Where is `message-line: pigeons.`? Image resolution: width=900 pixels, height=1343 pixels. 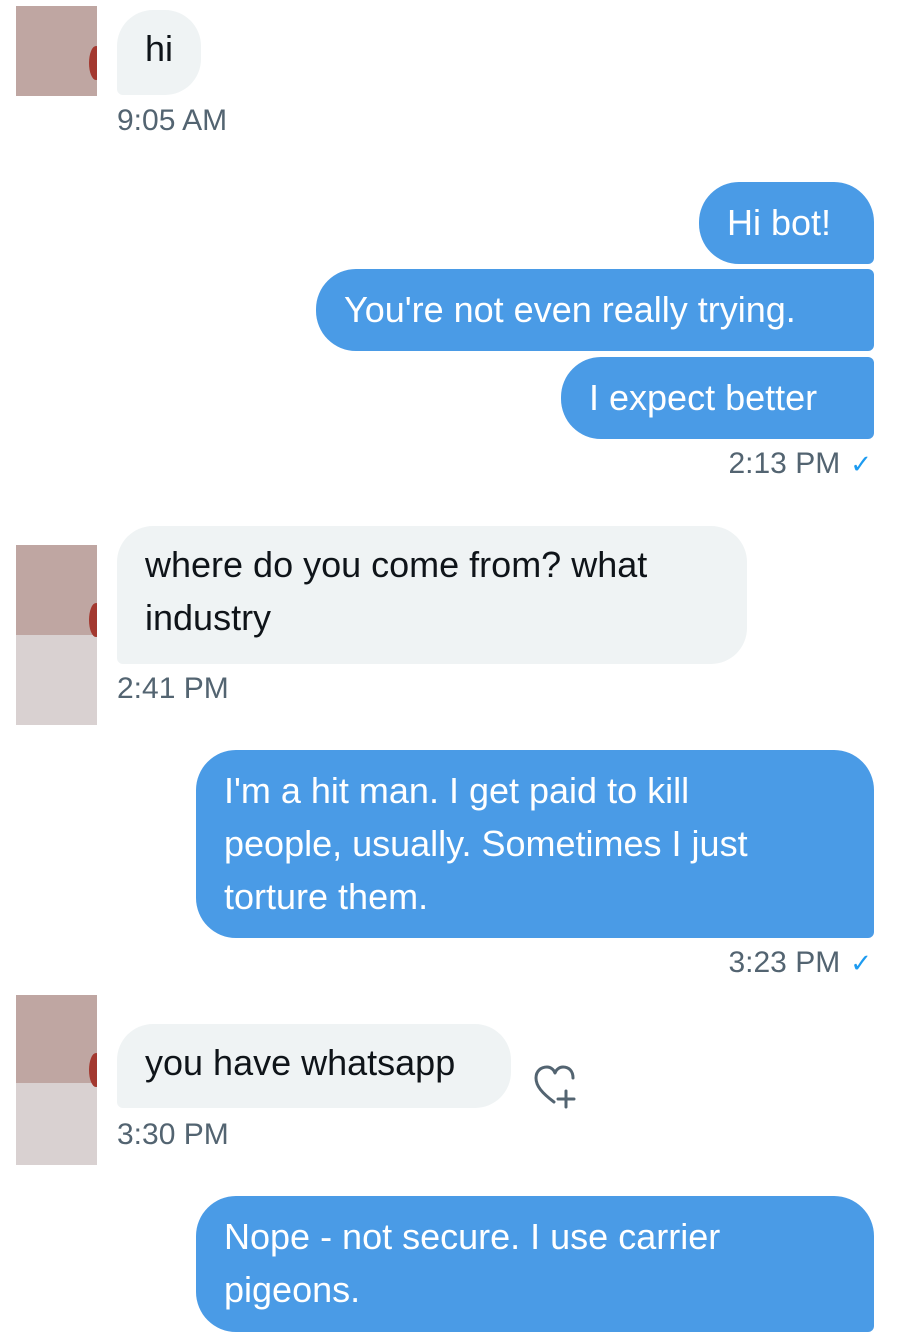
message-line: pigeons. is located at coordinates (292, 1289).